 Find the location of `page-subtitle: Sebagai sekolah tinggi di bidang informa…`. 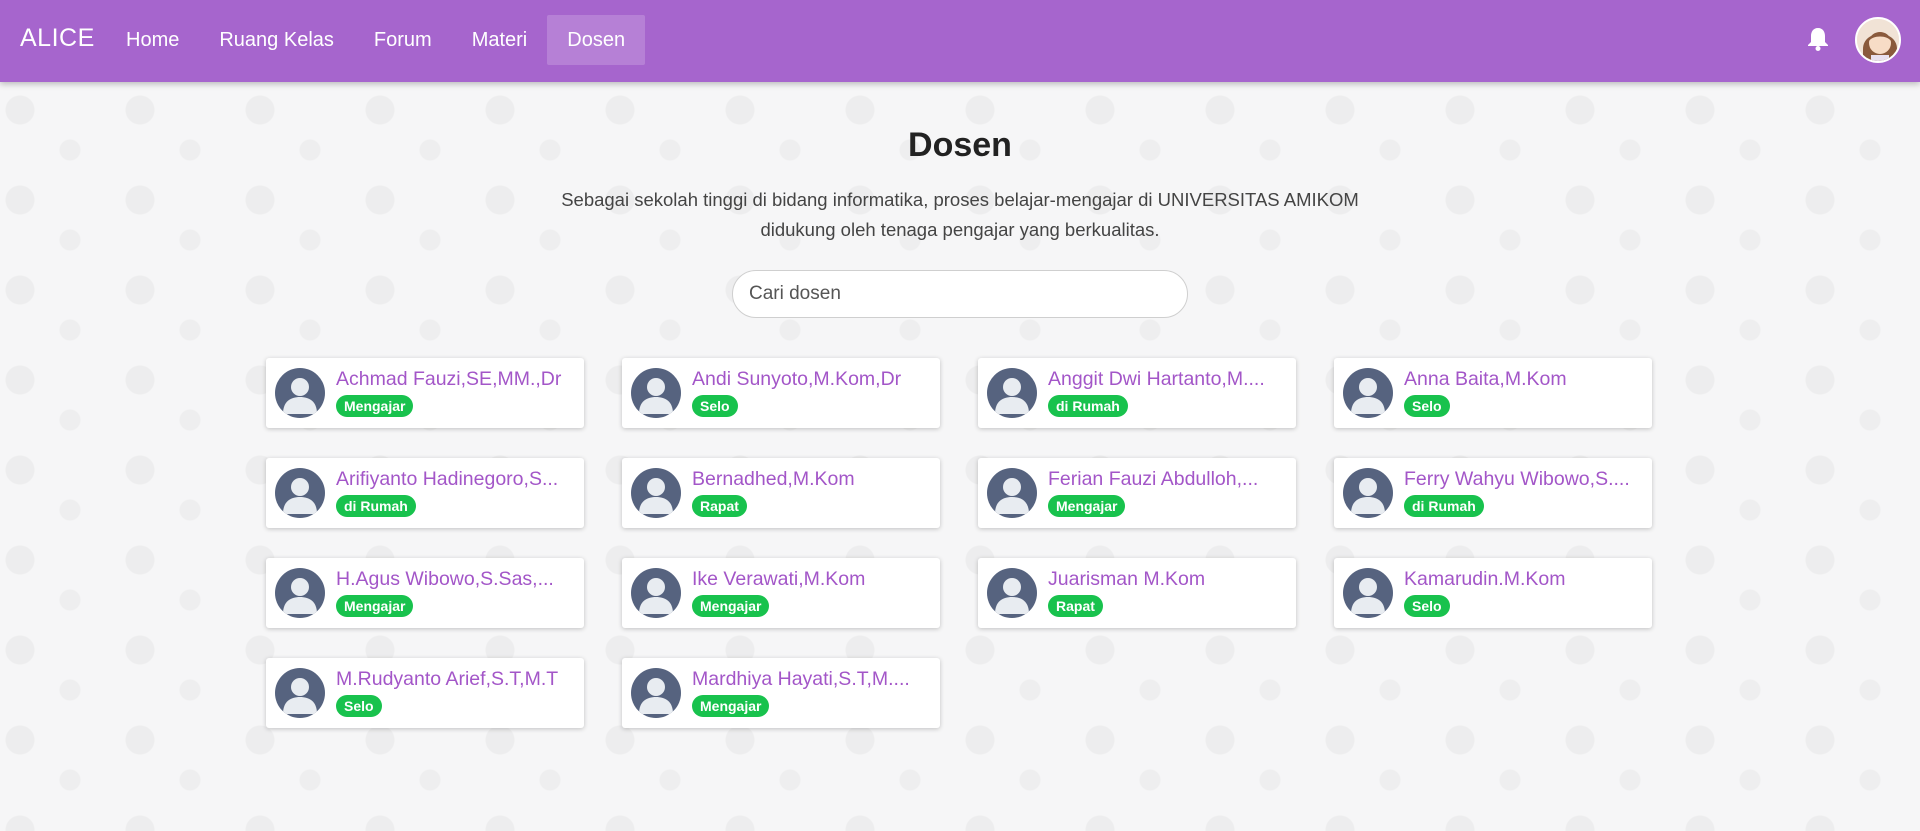

page-subtitle: Sebagai sekolah tinggi di bidang informa… is located at coordinates (960, 214).